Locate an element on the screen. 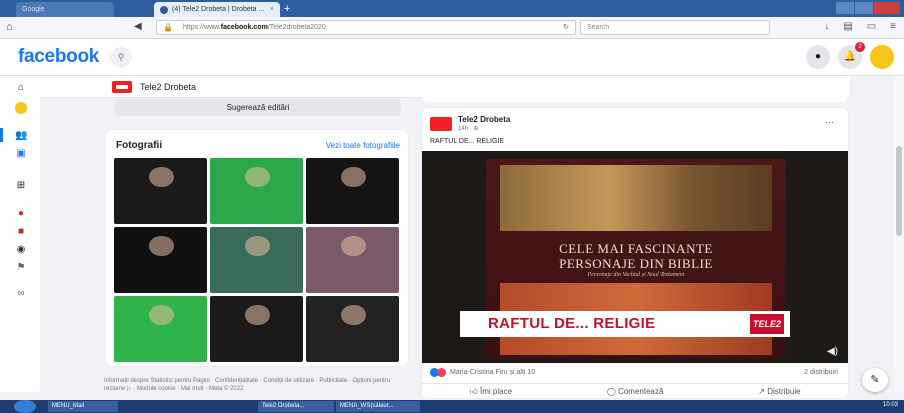 Image resolution: width=904 pixels, height=413 pixels. profile-icon is located at coordinates (21, 108).